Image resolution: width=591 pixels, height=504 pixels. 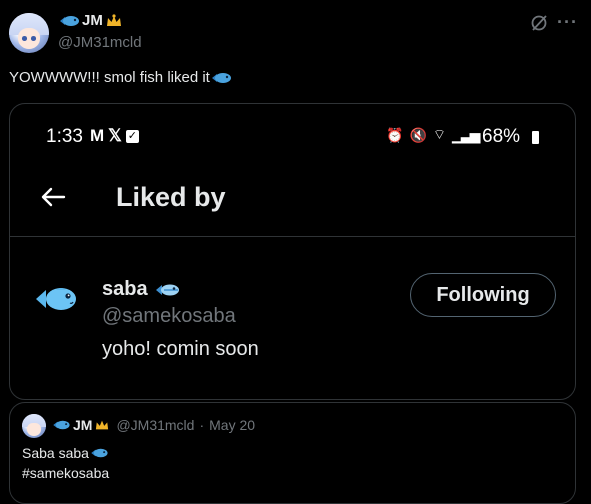 I want to click on post-text: YOWWWW!!! smol fish liked it, so click(x=109, y=77).